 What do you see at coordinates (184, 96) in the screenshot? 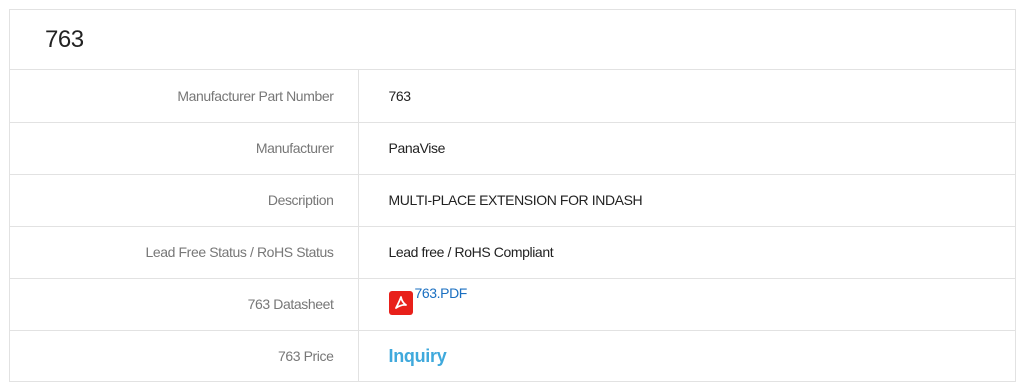
I see `spec-label: Manufacturer Part Number` at bounding box center [184, 96].